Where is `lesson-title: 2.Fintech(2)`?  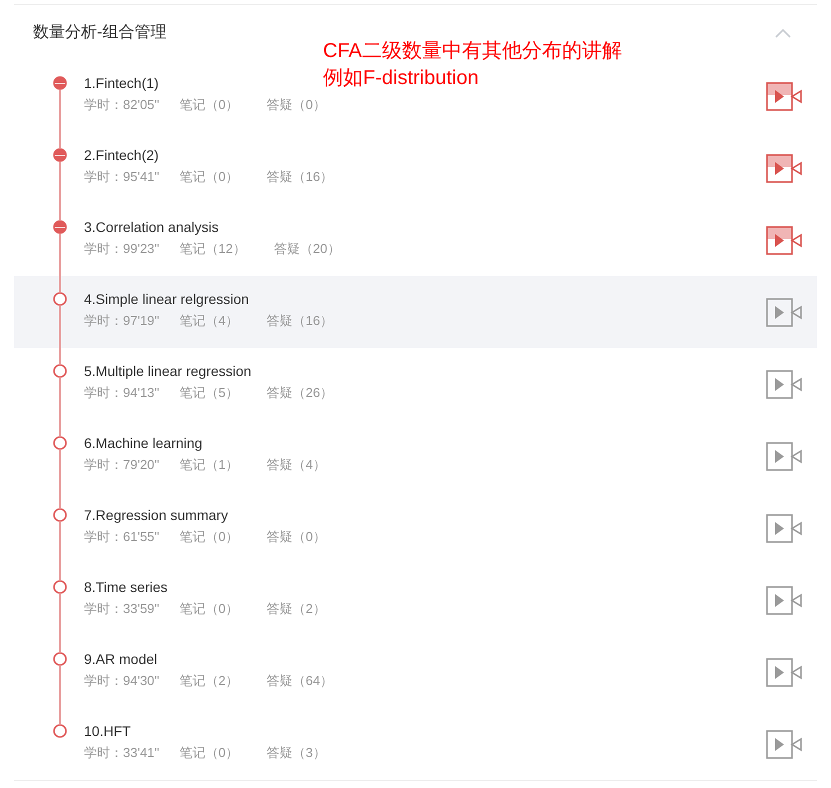
lesson-title: 2.Fintech(2) is located at coordinates (121, 155).